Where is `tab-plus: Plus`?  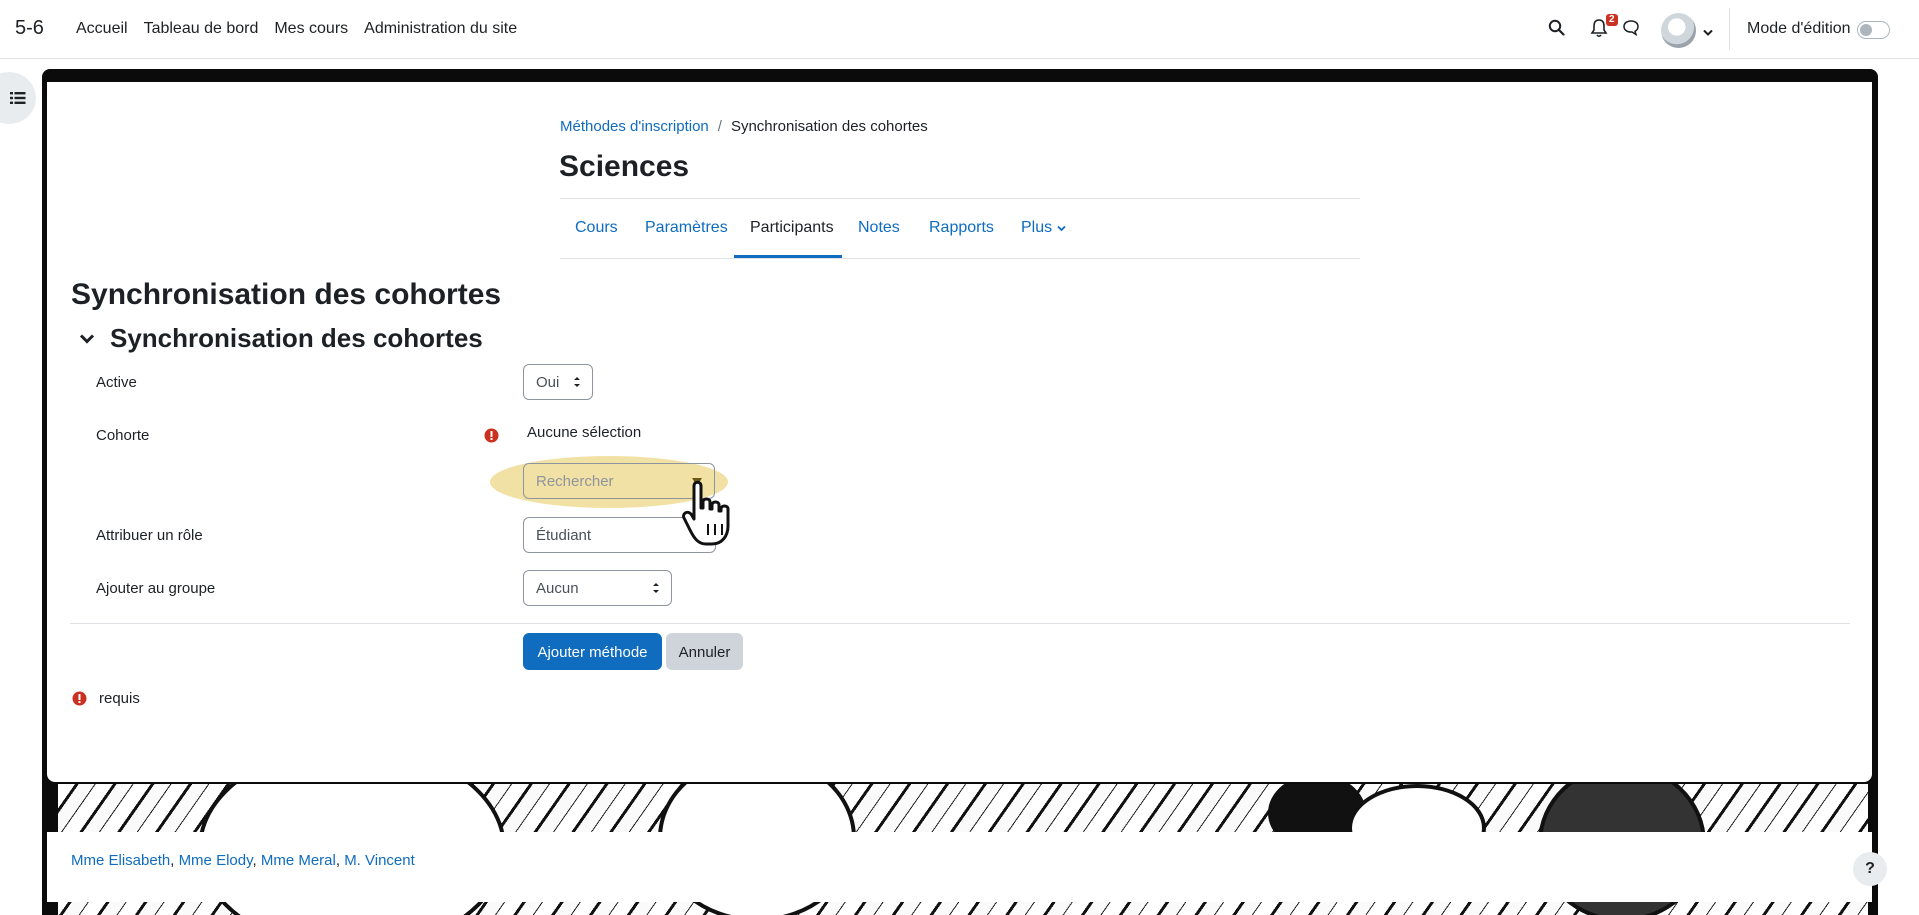
tab-plus: Plus is located at coordinates (1043, 228).